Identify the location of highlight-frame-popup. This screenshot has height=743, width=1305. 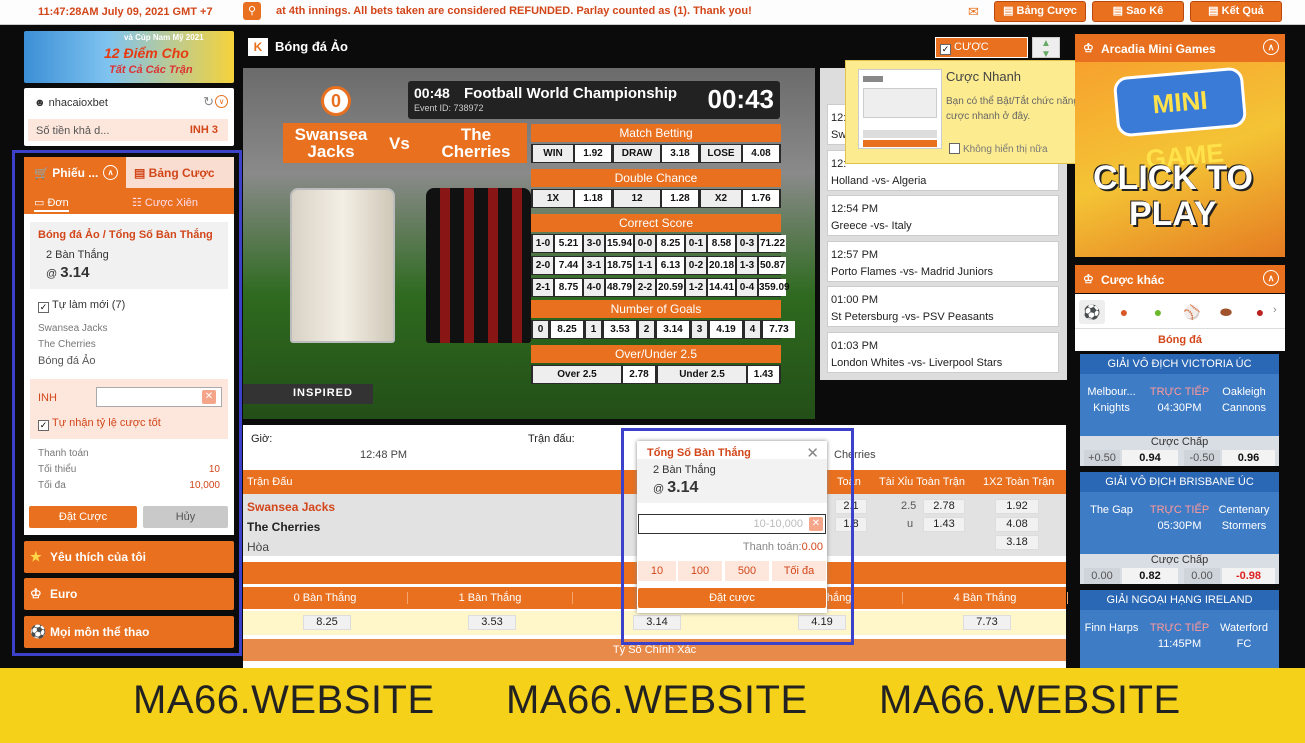
(737, 536).